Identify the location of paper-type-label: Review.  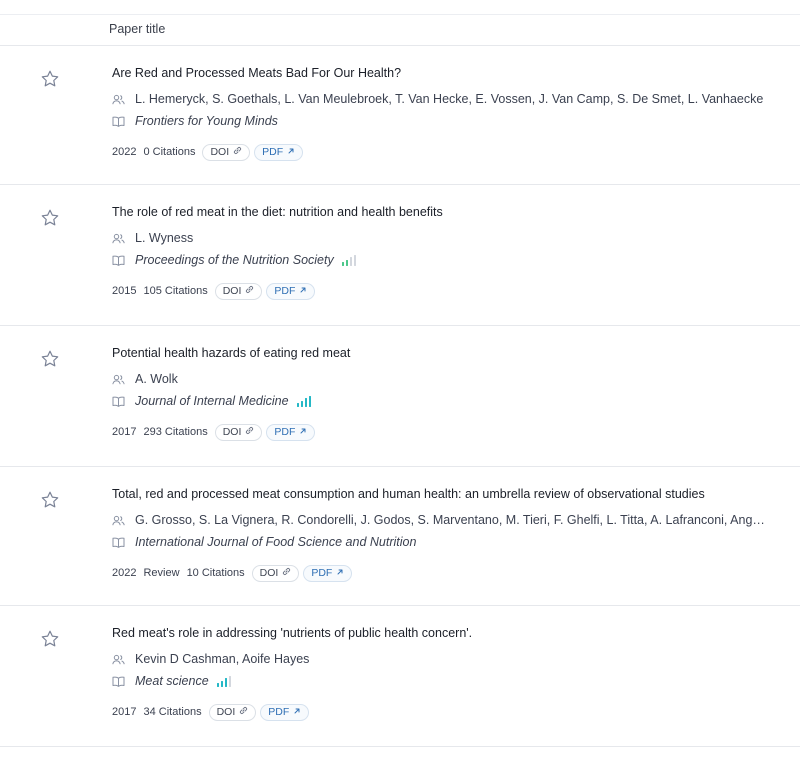
(161, 573).